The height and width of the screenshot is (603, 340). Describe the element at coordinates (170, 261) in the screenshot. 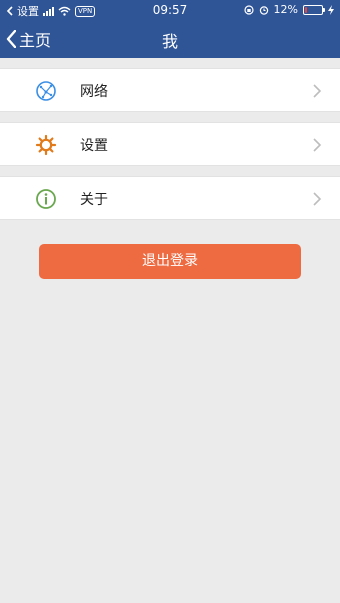

I see `logout-button: 退出登录` at that location.